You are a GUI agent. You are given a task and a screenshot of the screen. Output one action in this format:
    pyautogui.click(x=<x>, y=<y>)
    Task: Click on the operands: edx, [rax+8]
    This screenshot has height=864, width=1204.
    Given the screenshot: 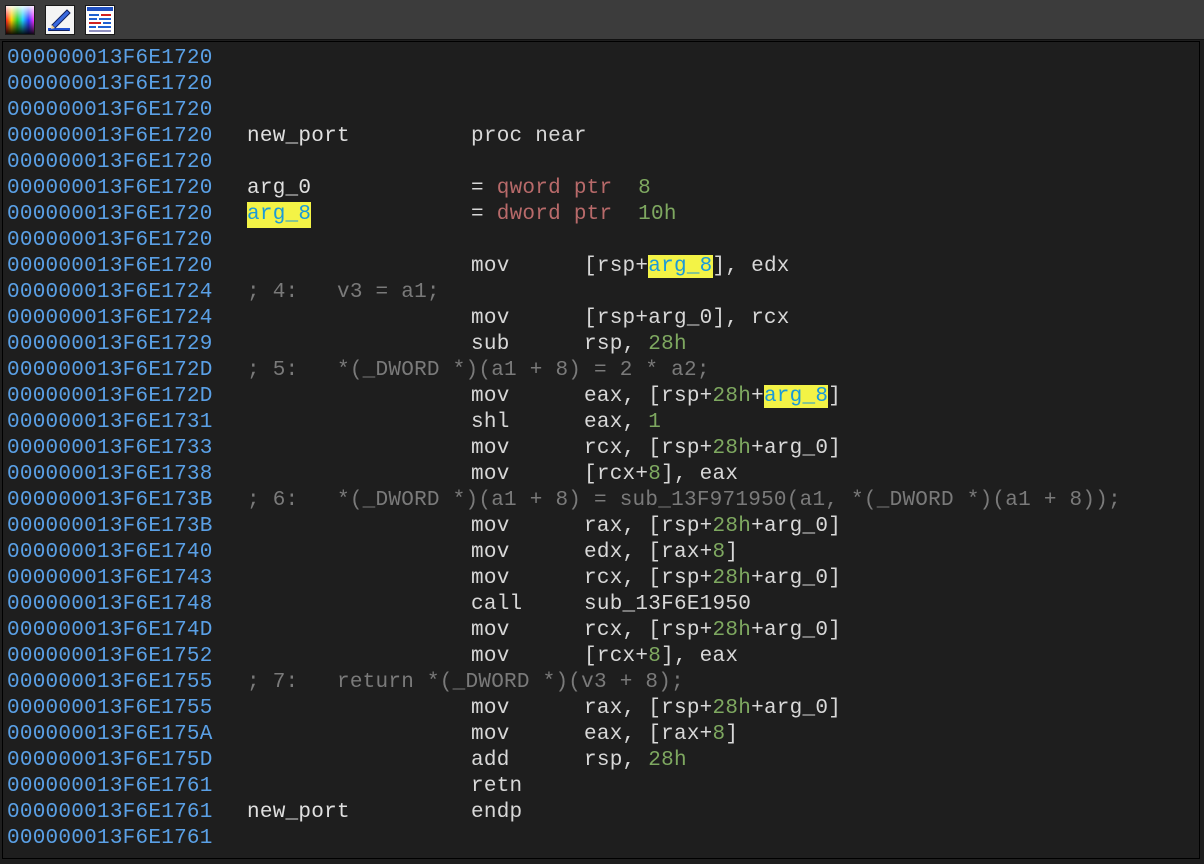 What is the action you would take?
    pyautogui.click(x=661, y=553)
    